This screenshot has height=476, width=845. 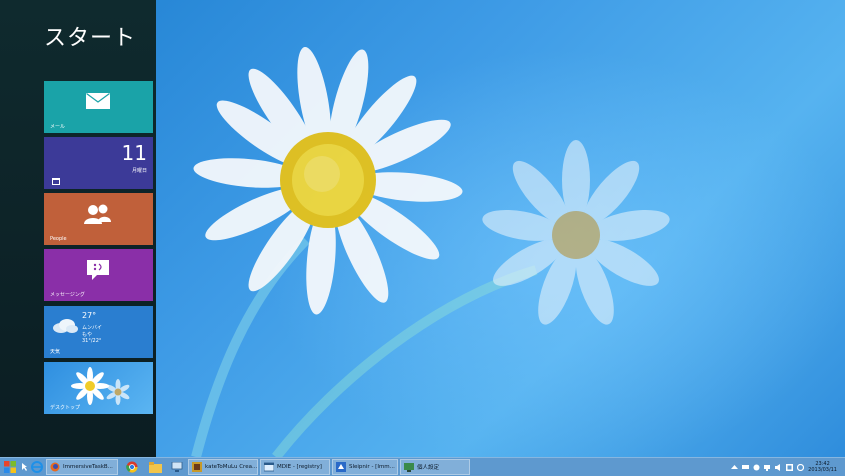 I want to click on start-button, so click(x=10, y=467).